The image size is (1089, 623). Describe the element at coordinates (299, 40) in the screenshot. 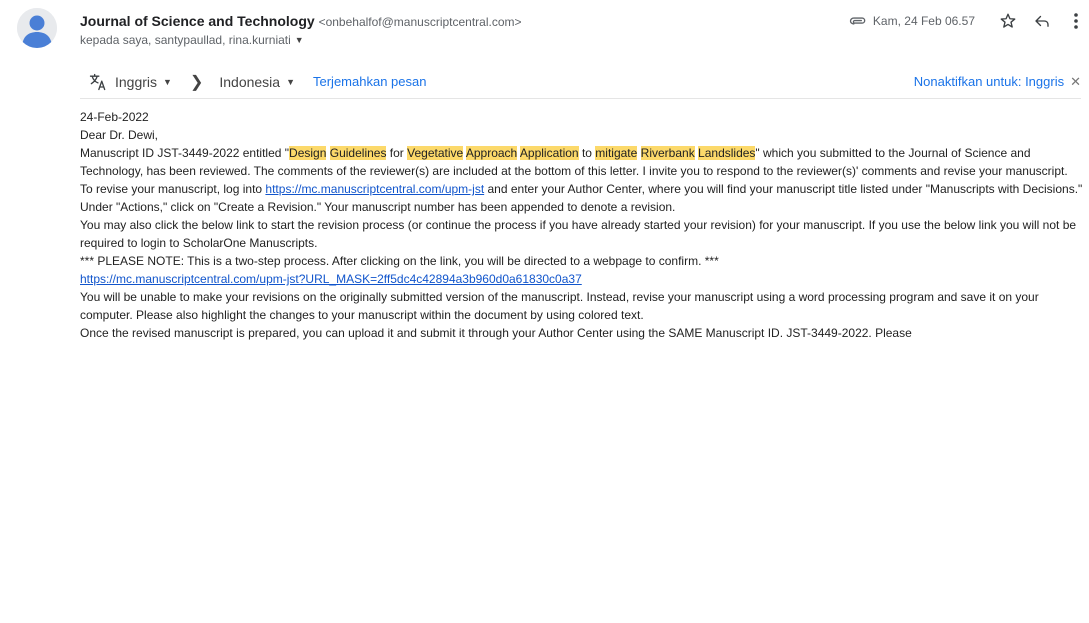

I see `caret-down-icon: ▼` at that location.